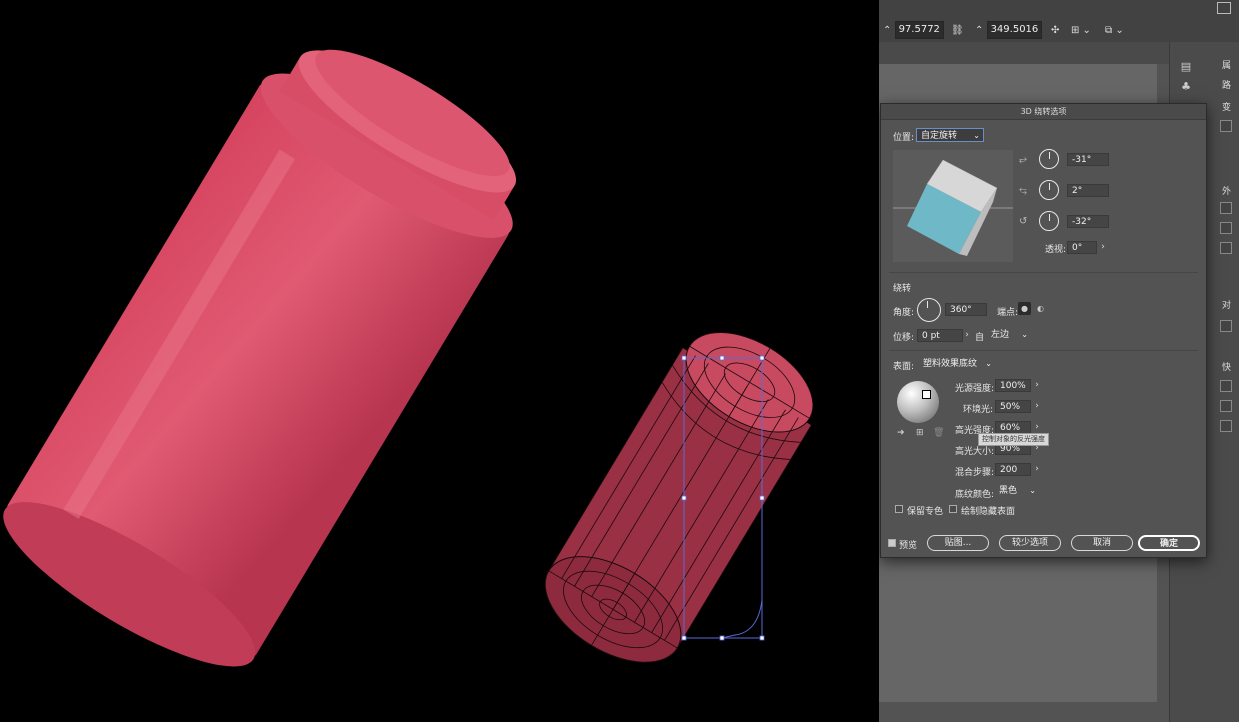  I want to click on from-label: 自, so click(980, 338).